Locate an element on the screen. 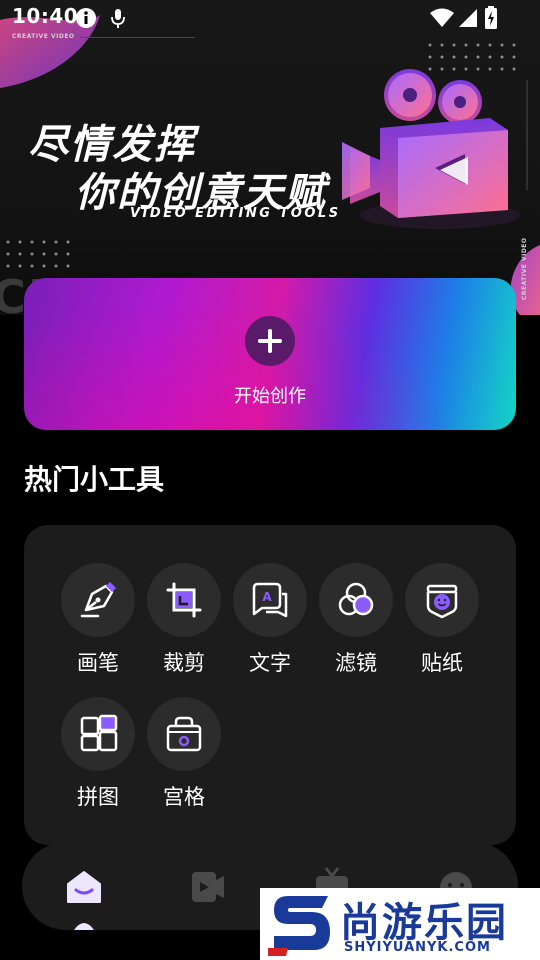 This screenshot has height=960, width=540. status-bar: 10:40 is located at coordinates (270, 18).